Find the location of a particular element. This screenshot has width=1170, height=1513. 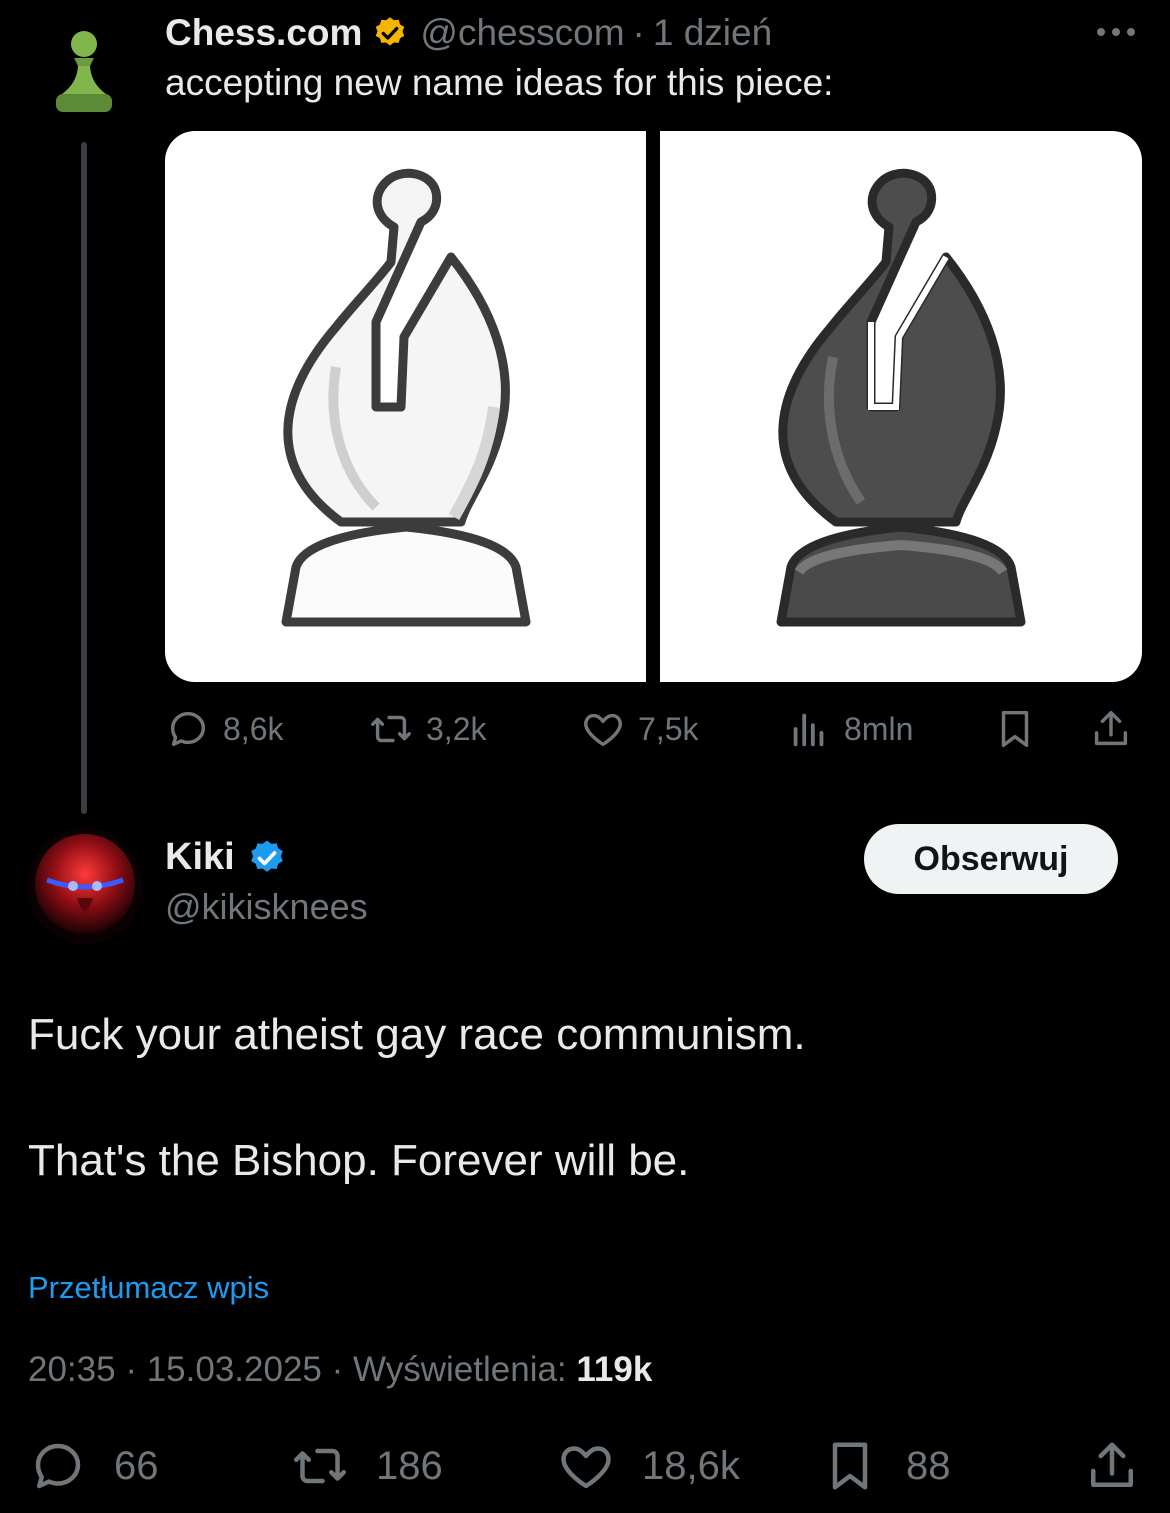

white-bishop-image is located at coordinates (405, 406).